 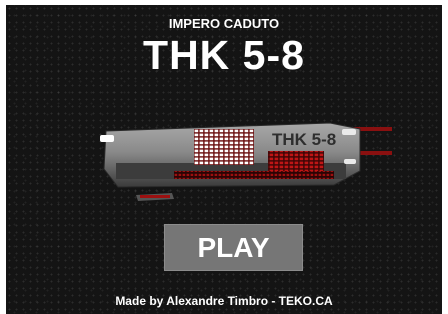 I want to click on ship-front-light, so click(x=107, y=138).